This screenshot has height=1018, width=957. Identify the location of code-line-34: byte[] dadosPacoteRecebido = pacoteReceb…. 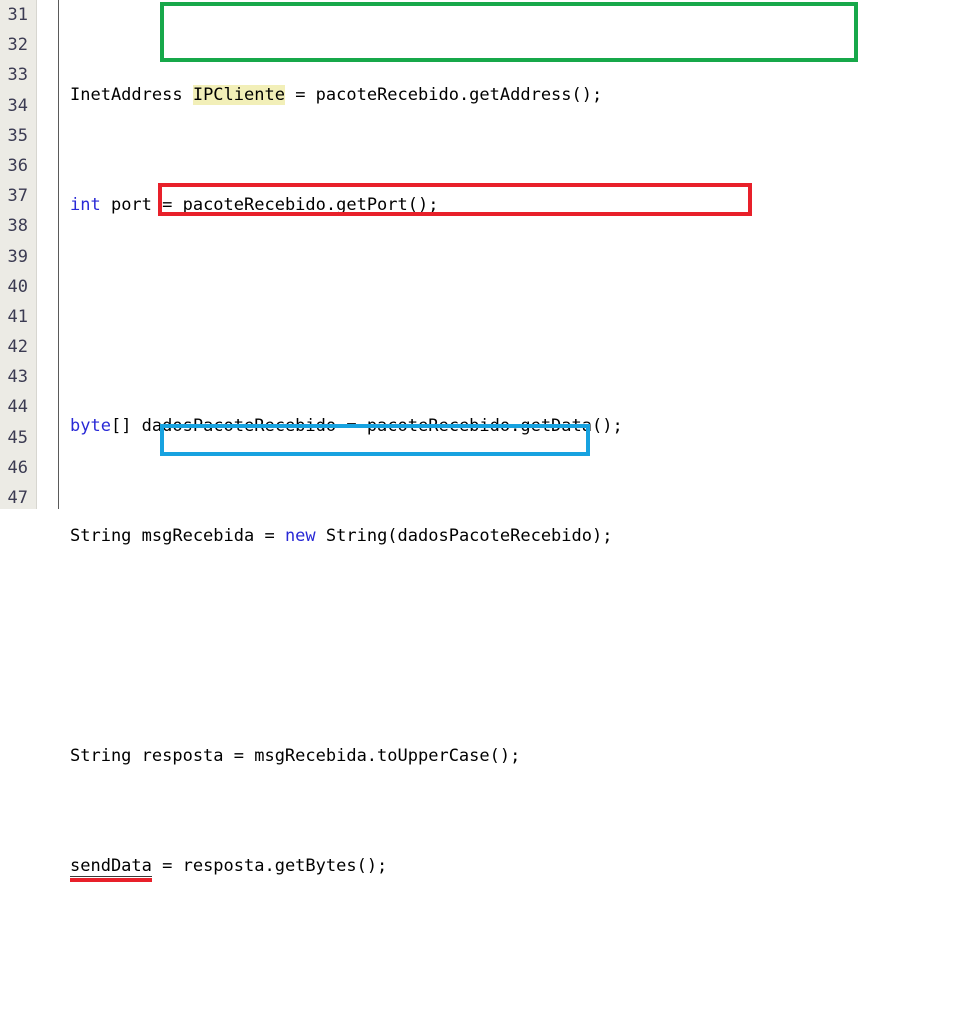
(510, 426).